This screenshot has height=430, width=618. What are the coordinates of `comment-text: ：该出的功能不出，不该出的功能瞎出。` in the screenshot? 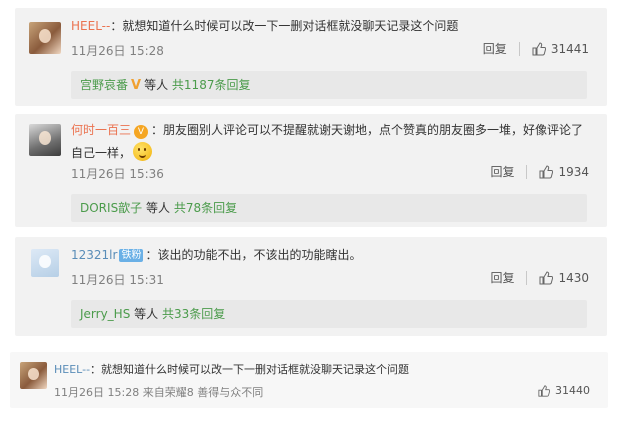 It's located at (253, 255).